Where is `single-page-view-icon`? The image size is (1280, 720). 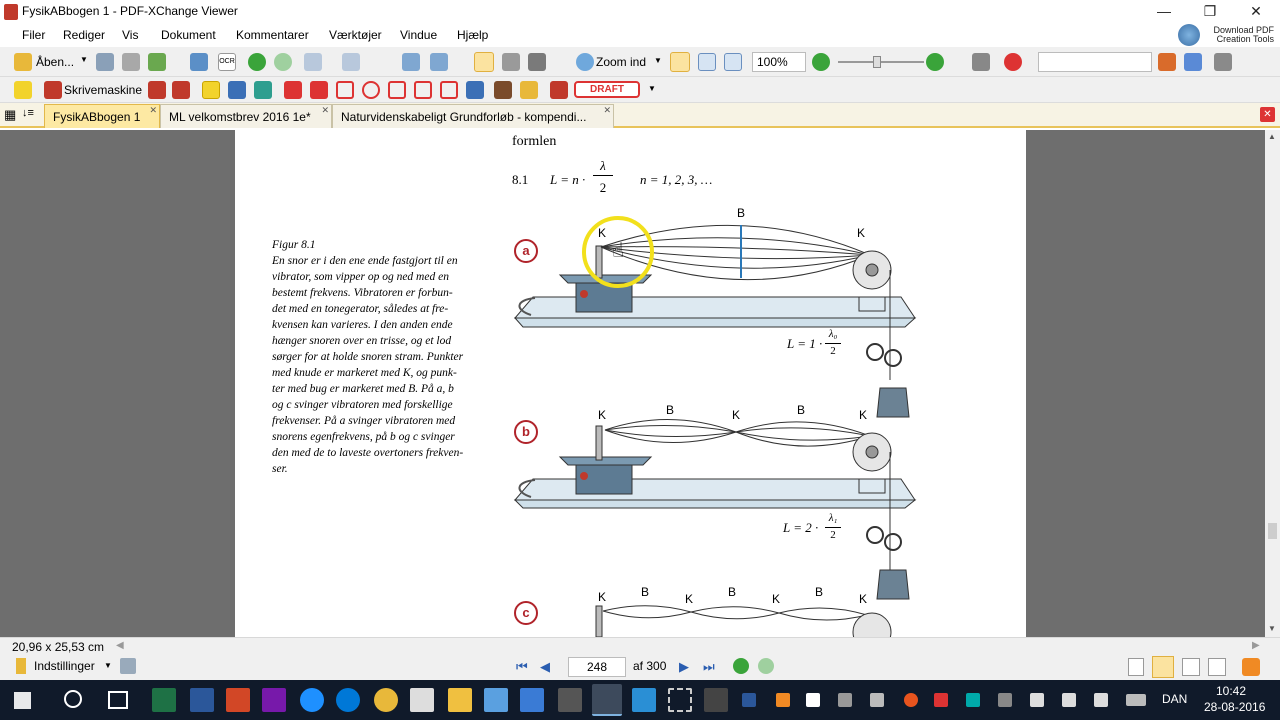
single-page-view-icon is located at coordinates (1136, 667).